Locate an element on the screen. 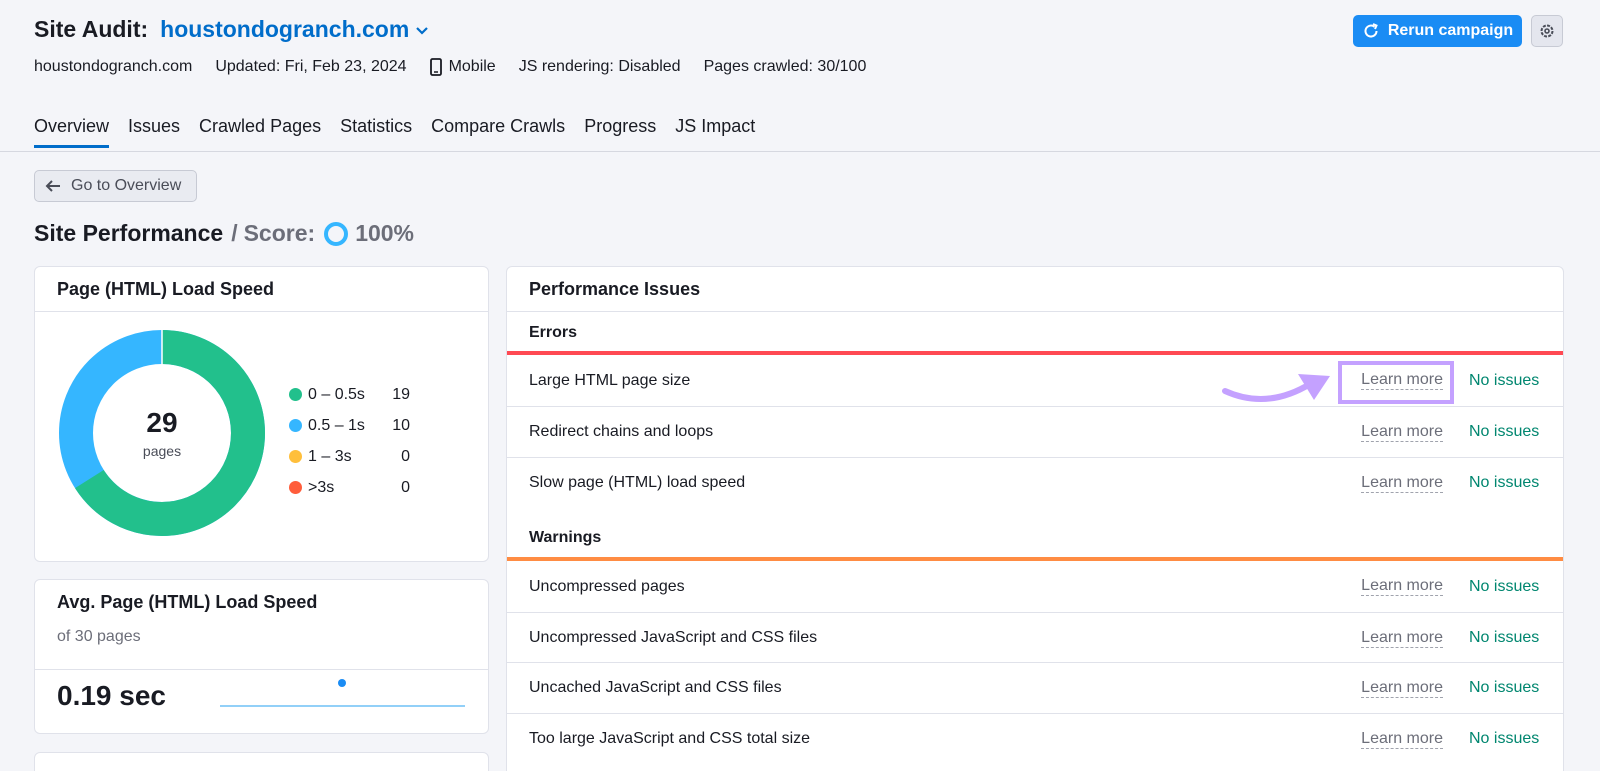  tab-js-impact: JS Impact is located at coordinates (715, 132).